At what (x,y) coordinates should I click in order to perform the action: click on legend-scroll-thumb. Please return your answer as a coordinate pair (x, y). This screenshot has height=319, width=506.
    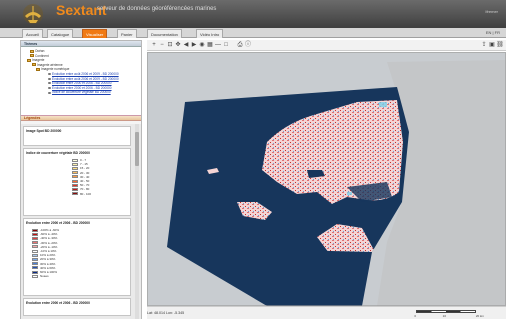
    Looking at the image, I should click on (137, 149).